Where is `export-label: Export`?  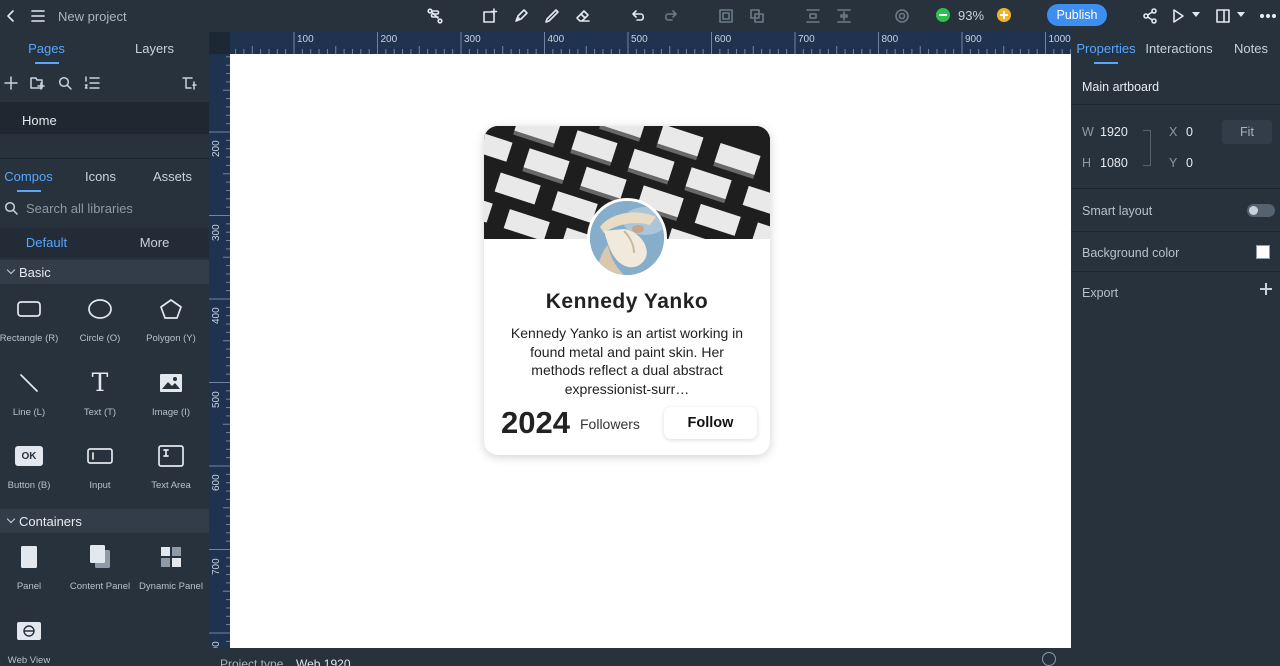
export-label: Export is located at coordinates (1100, 293).